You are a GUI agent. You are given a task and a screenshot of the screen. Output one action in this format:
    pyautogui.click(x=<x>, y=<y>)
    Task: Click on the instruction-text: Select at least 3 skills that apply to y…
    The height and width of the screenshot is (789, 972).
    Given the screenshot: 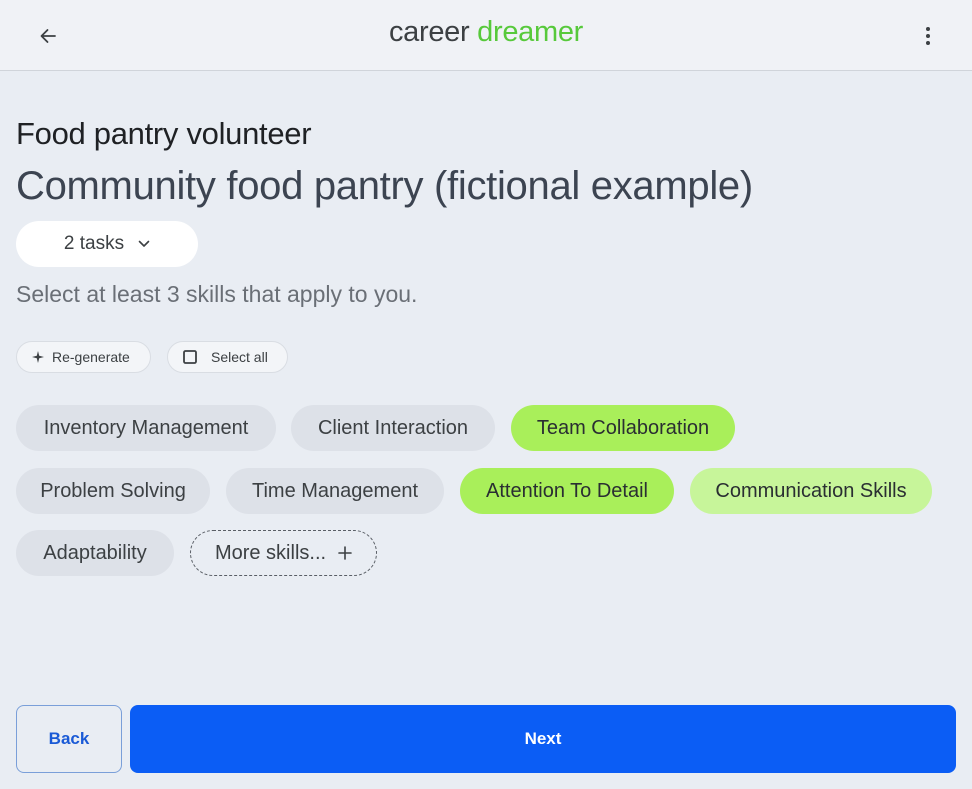 What is the action you would take?
    pyautogui.click(x=217, y=294)
    